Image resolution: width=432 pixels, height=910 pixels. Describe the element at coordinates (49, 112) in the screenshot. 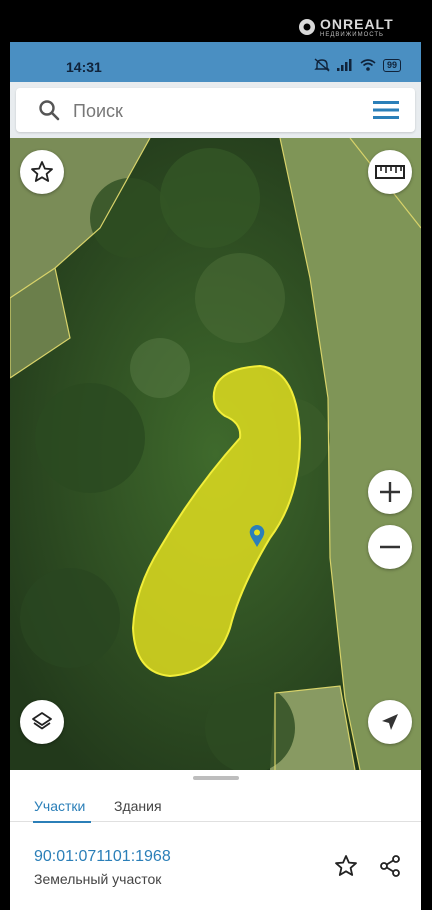

I see `search-icon` at that location.